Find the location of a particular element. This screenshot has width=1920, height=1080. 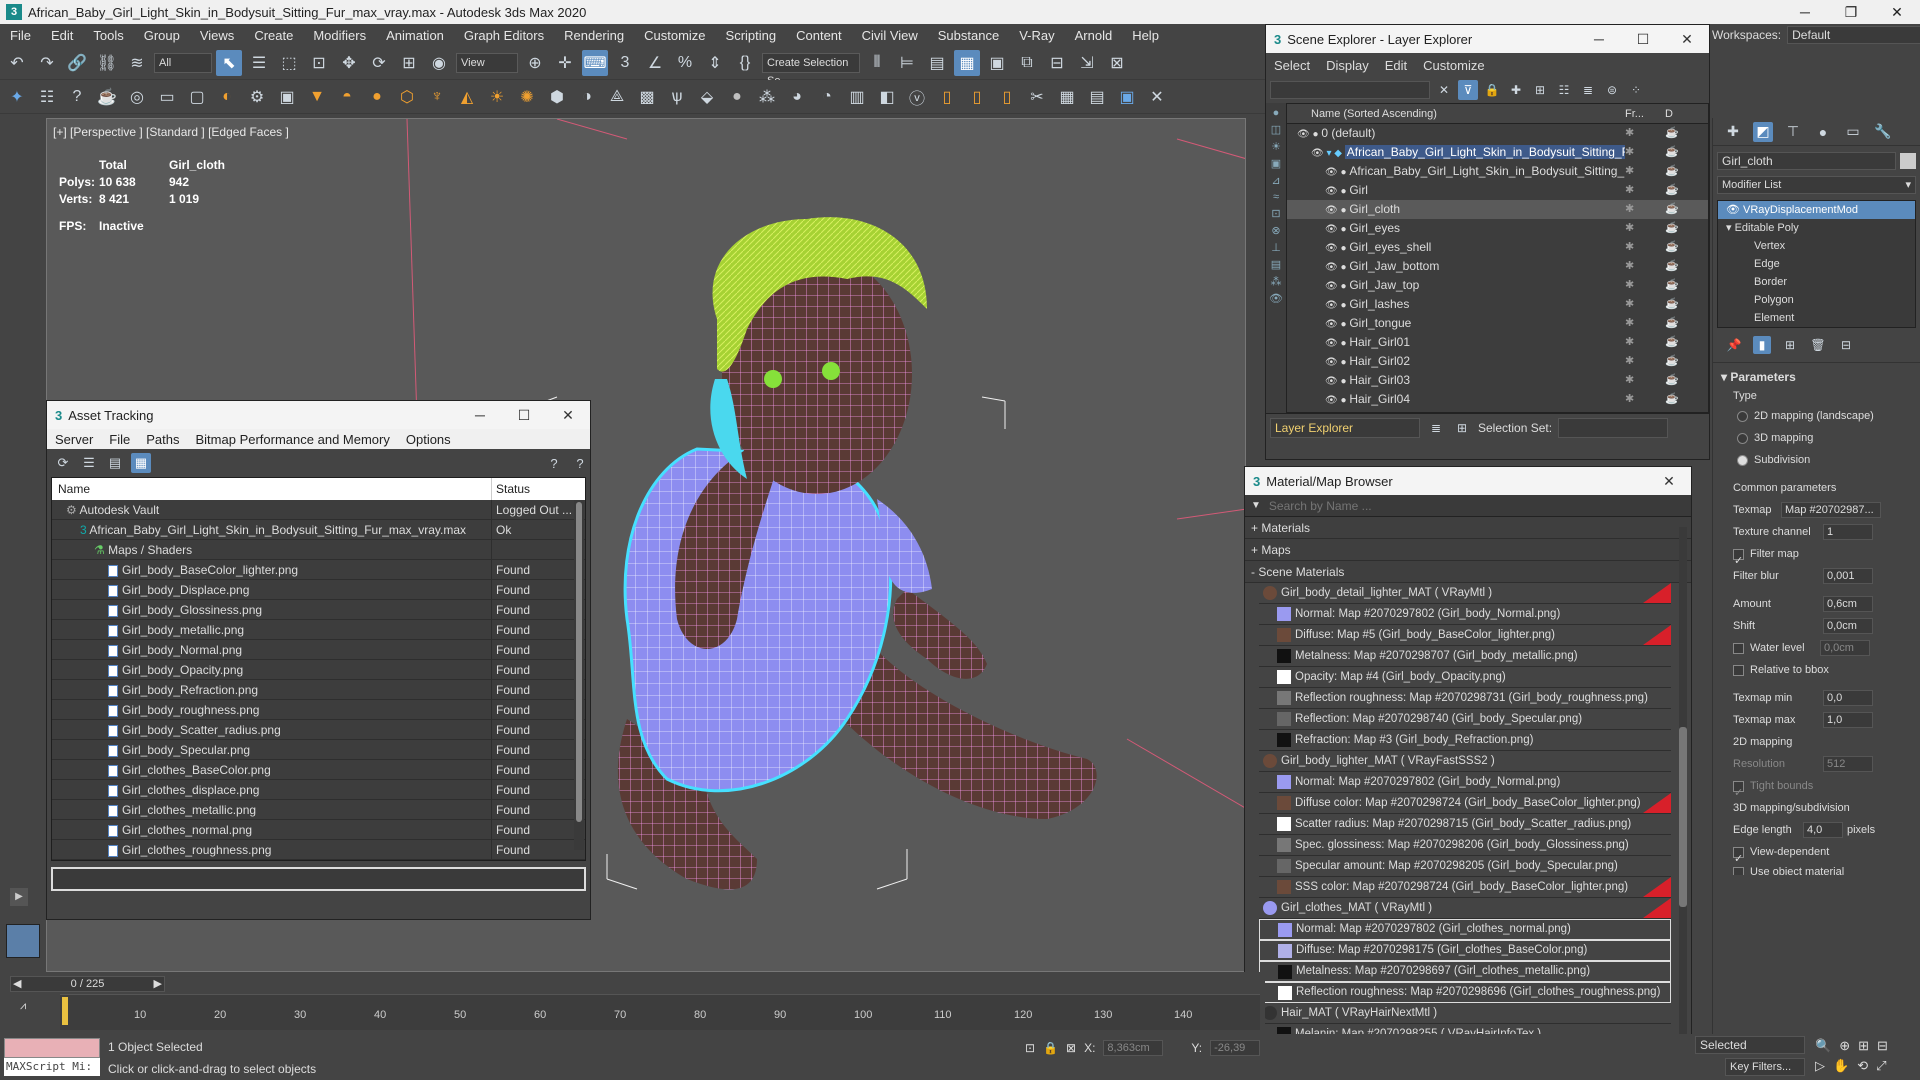

keyboard-shortcut-icon: ⌨ is located at coordinates (595, 62).